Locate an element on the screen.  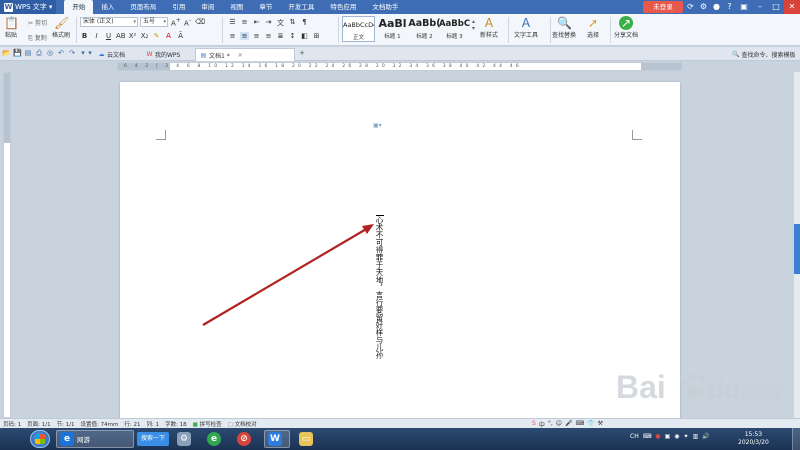
volume-icon: 🔊 is located at coordinates (705, 436).